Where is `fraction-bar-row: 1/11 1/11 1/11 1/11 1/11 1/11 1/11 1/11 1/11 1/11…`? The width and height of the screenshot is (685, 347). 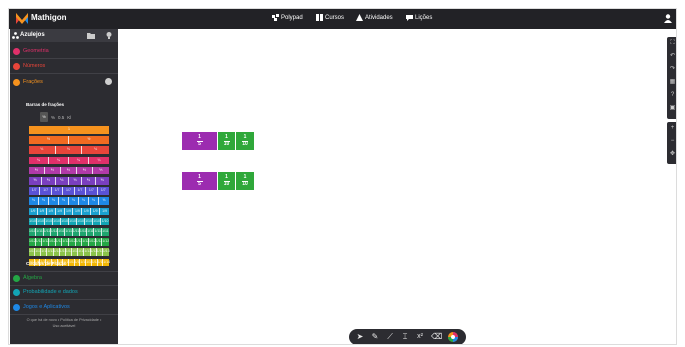
fraction-bar-row: 1/11 1/11 1/11 1/11 1/11 1/11 1/11 1/11 1/11 1/11… is located at coordinates (69, 232).